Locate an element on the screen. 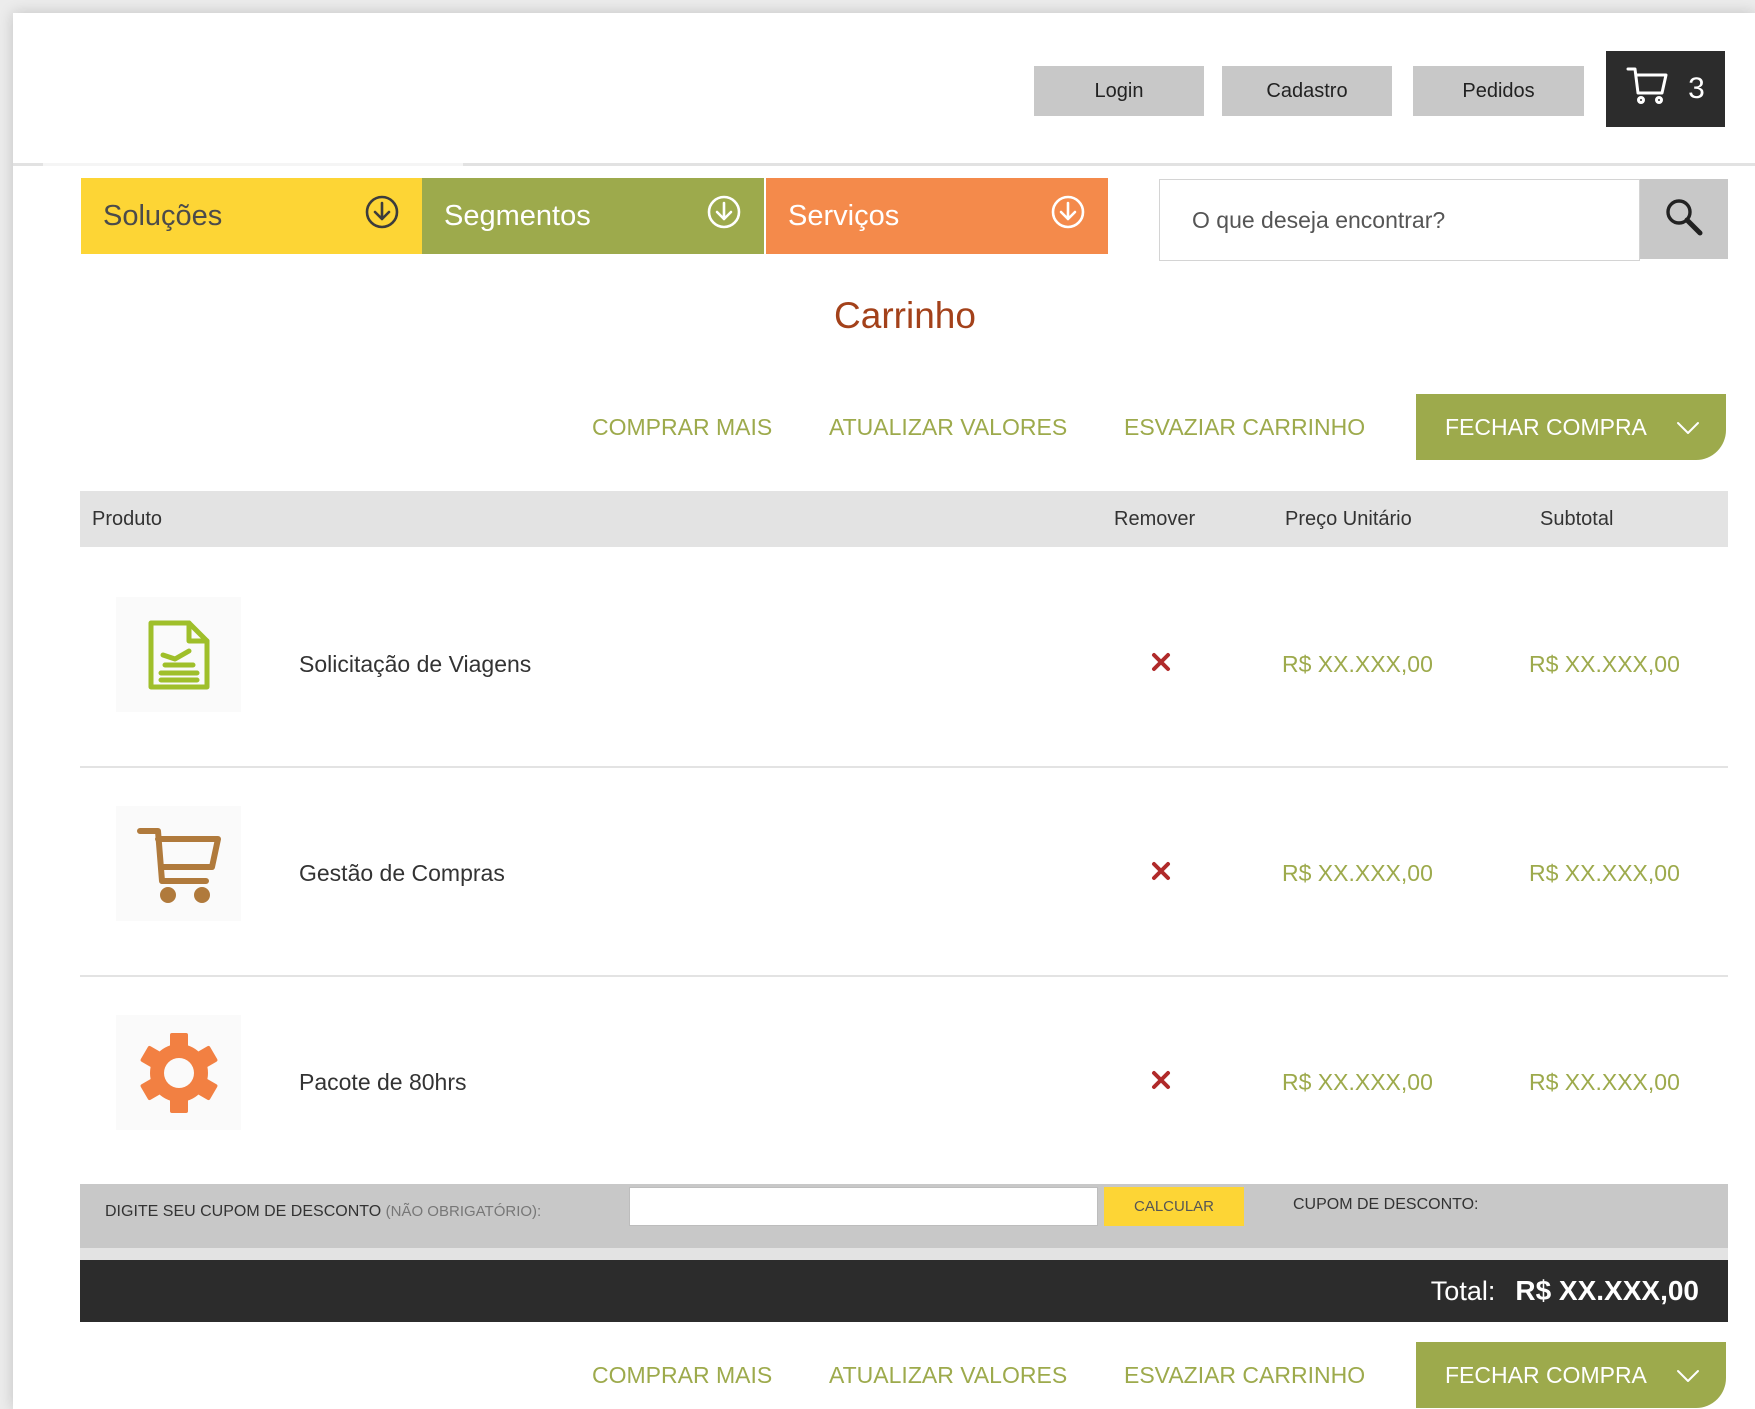 Image resolution: width=1755 pixels, height=1409 pixels. search-input is located at coordinates (1399, 220).